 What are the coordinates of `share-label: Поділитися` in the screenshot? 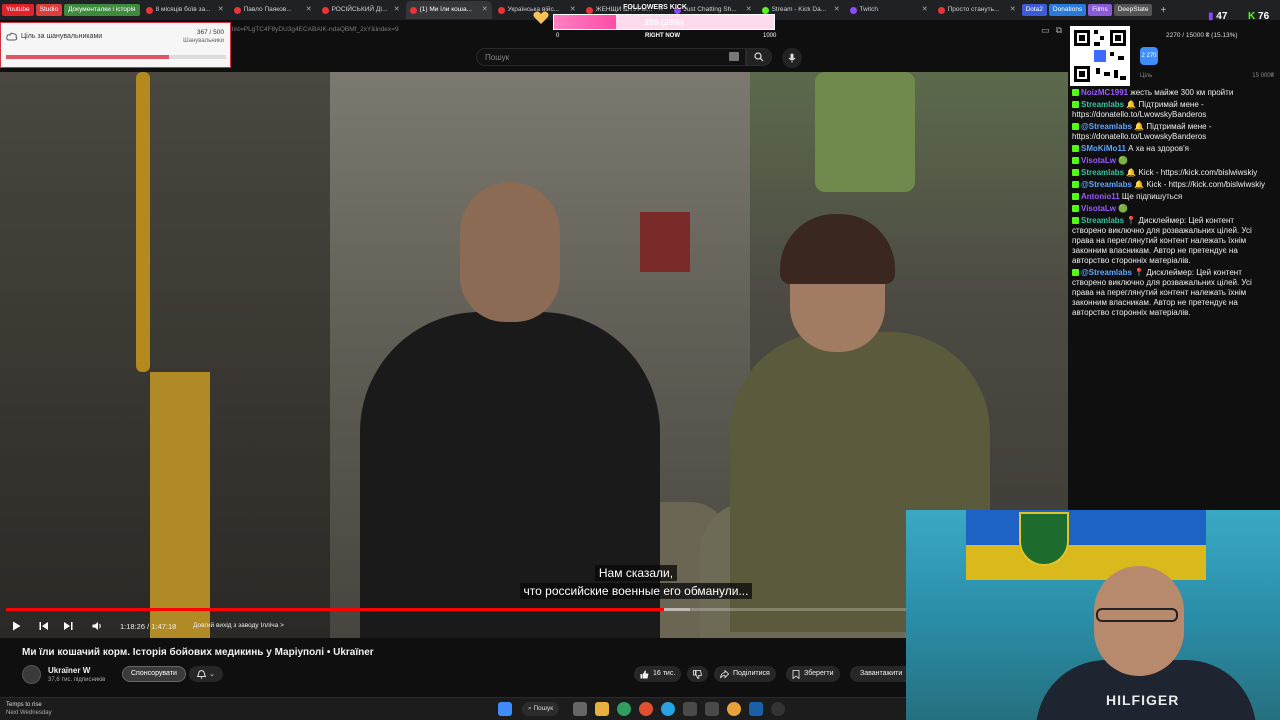 It's located at (751, 673).